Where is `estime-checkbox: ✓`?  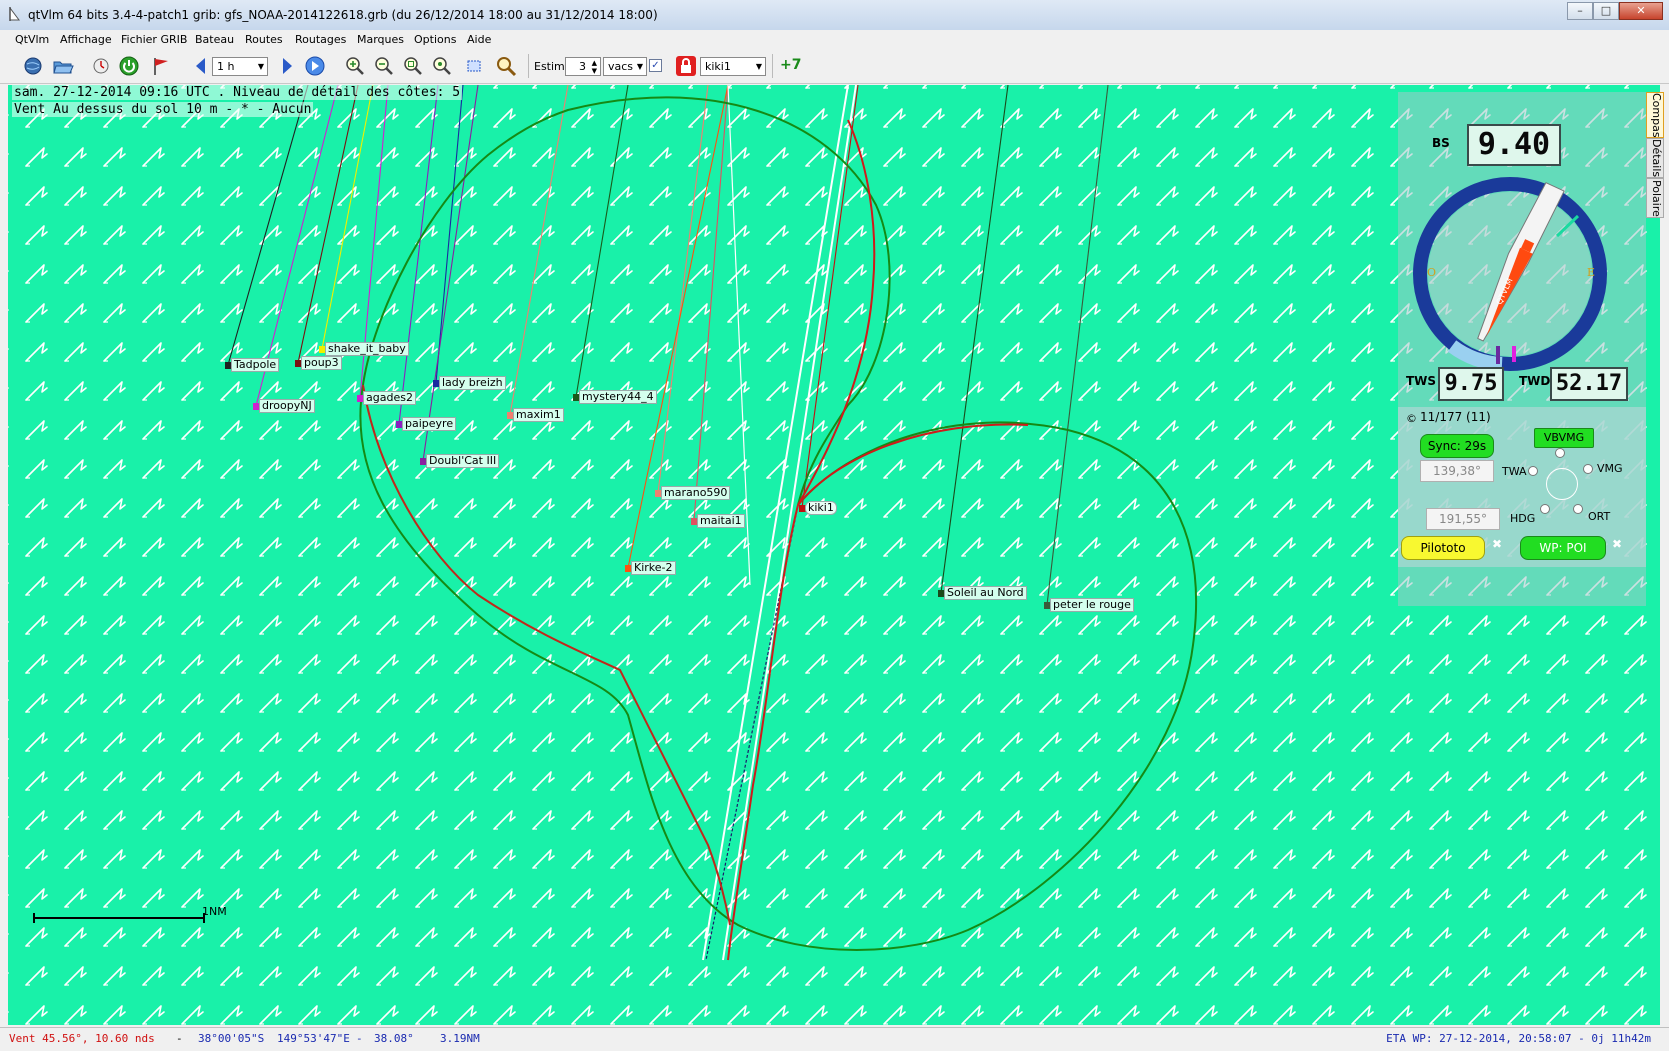
estime-checkbox: ✓ is located at coordinates (655, 65).